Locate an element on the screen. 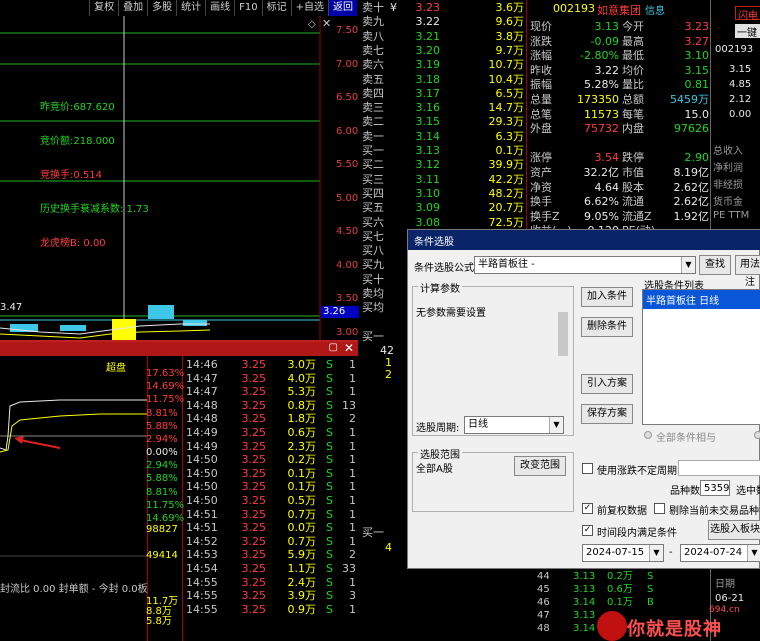  save-scheme-button: 保存方案 is located at coordinates (607, 414).